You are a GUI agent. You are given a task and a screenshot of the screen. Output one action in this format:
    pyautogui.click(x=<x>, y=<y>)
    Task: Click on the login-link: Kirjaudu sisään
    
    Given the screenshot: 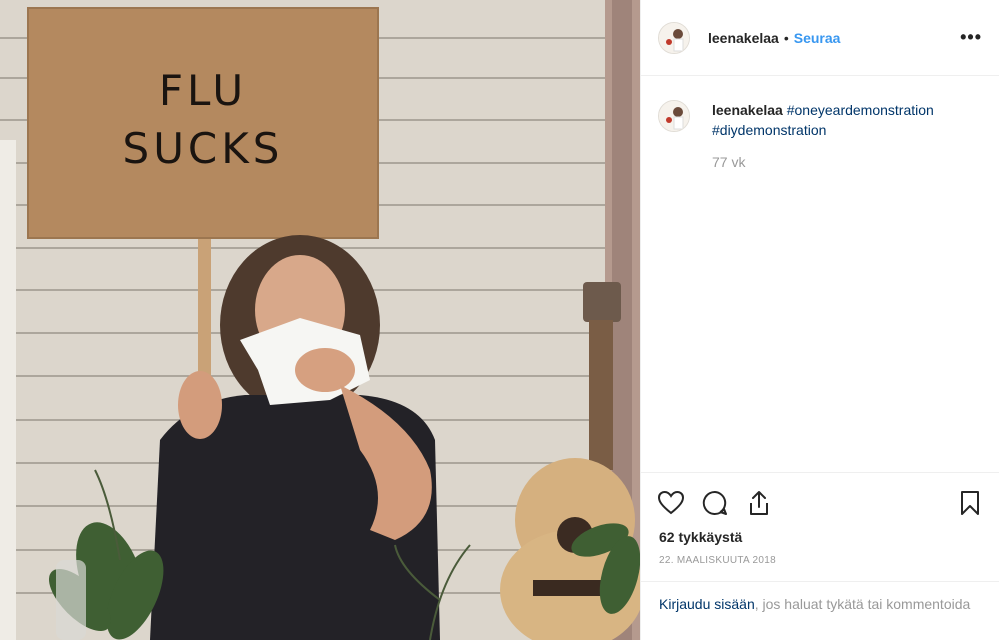 What is the action you would take?
    pyautogui.click(x=707, y=604)
    